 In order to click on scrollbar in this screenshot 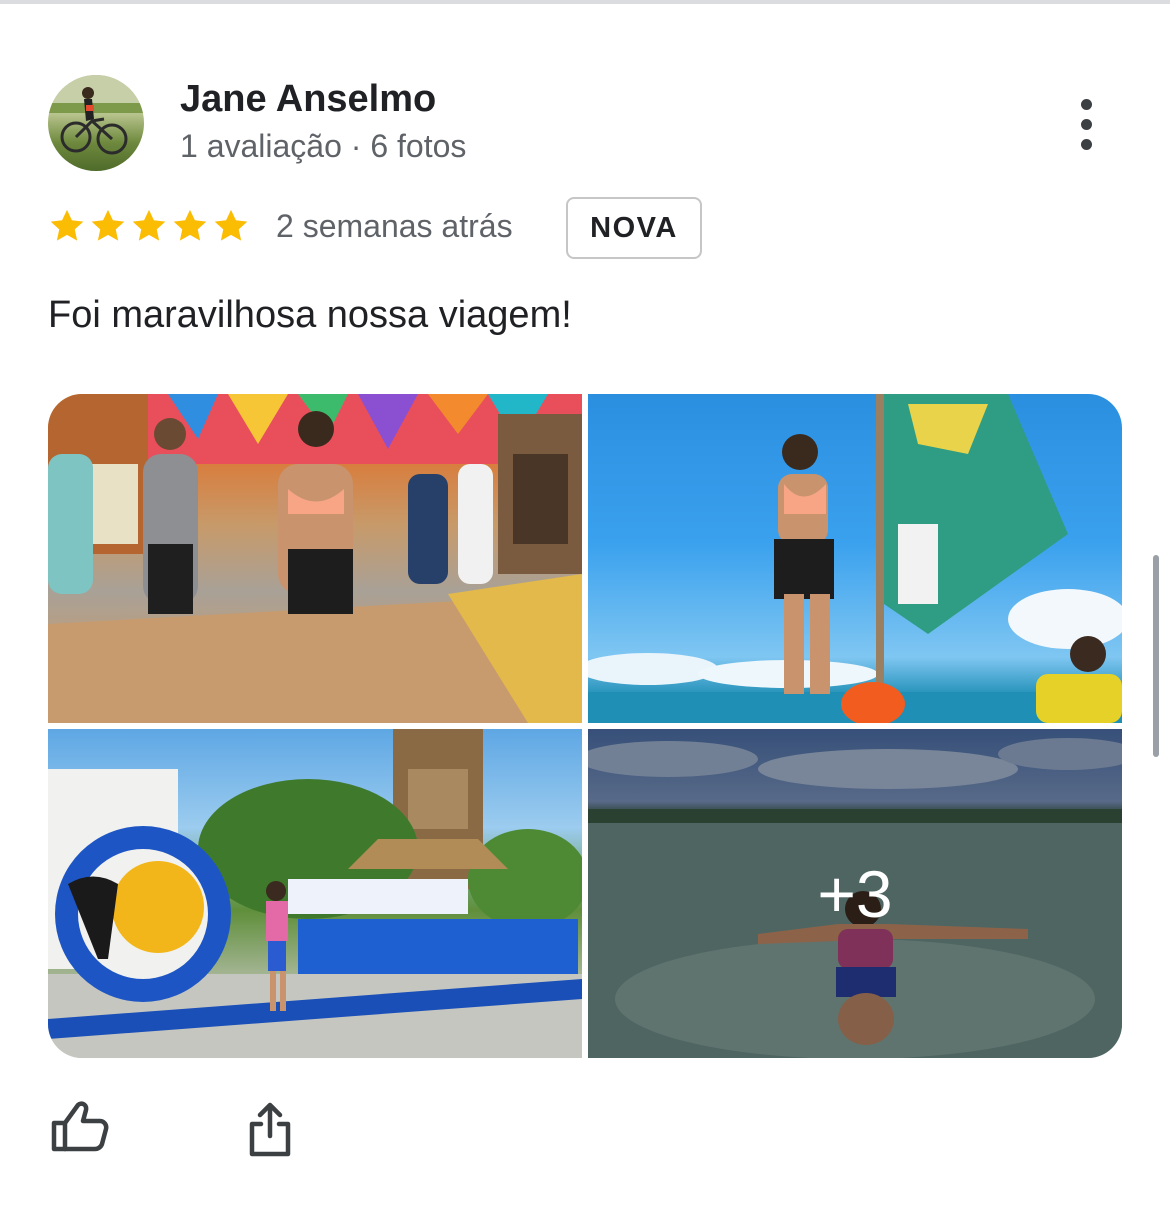, I will do `click(1156, 656)`.